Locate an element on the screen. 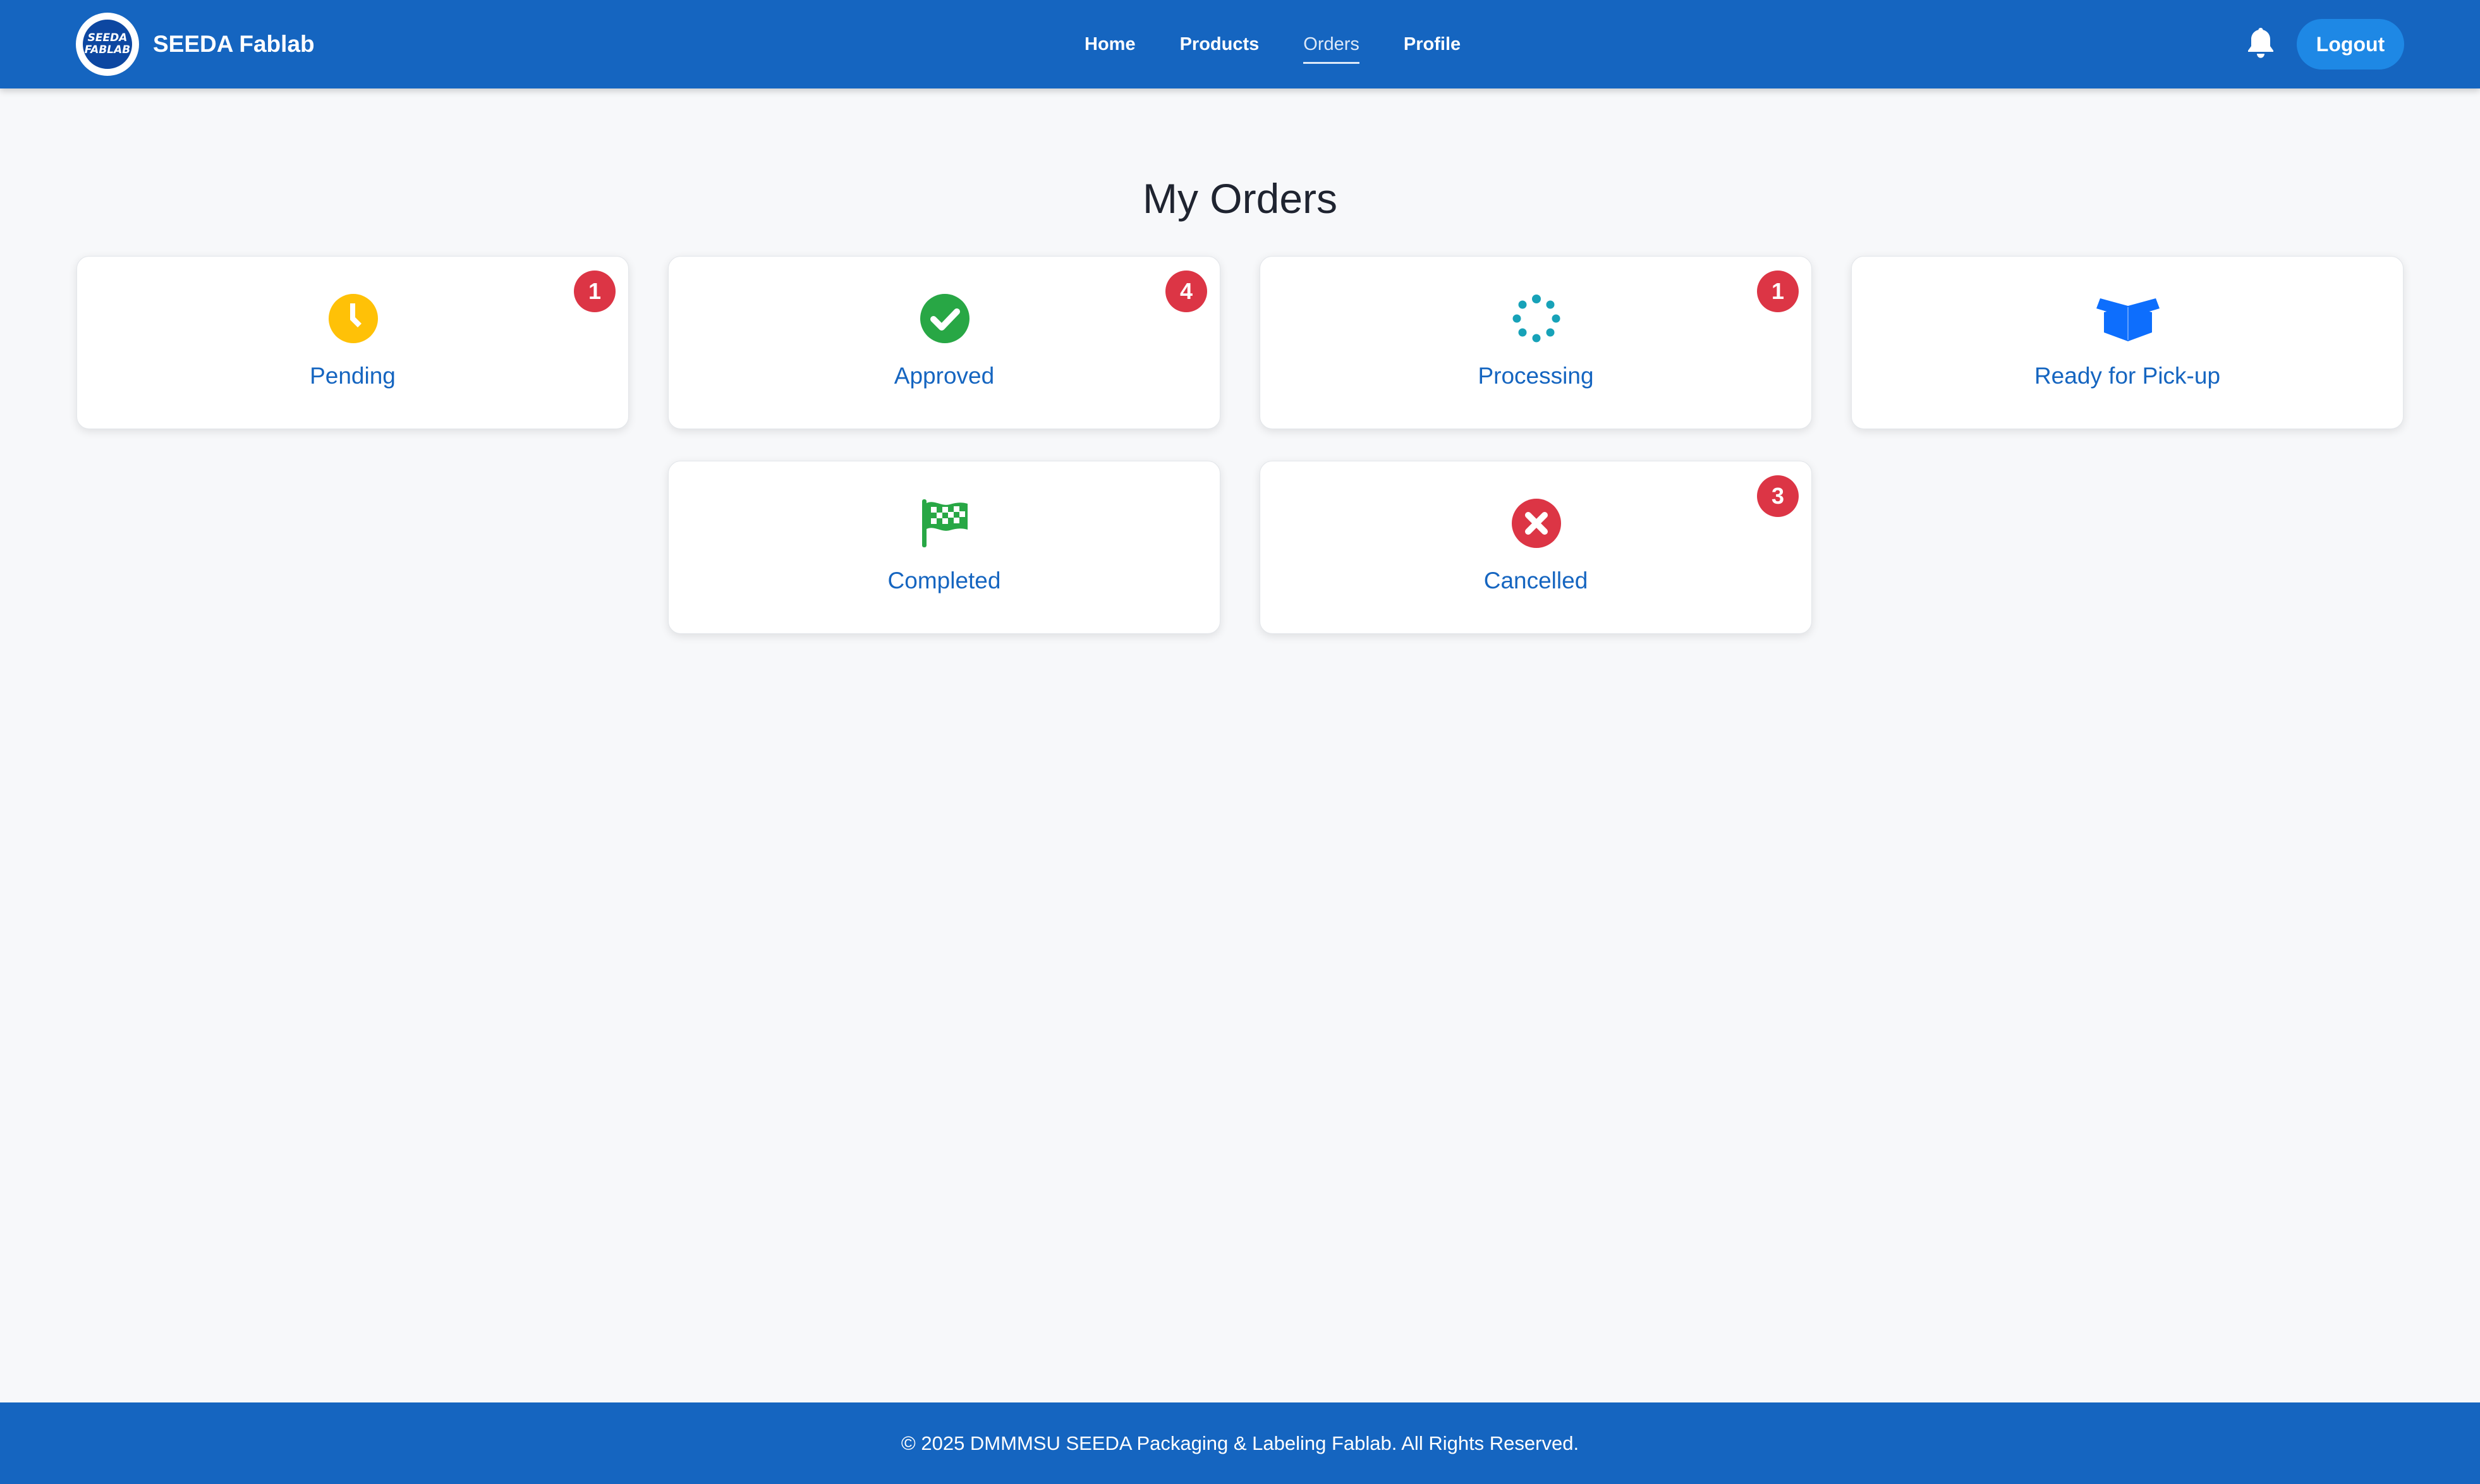 The width and height of the screenshot is (2480, 1484). nav-links: Home Products Orders Profile is located at coordinates (1295, 44).